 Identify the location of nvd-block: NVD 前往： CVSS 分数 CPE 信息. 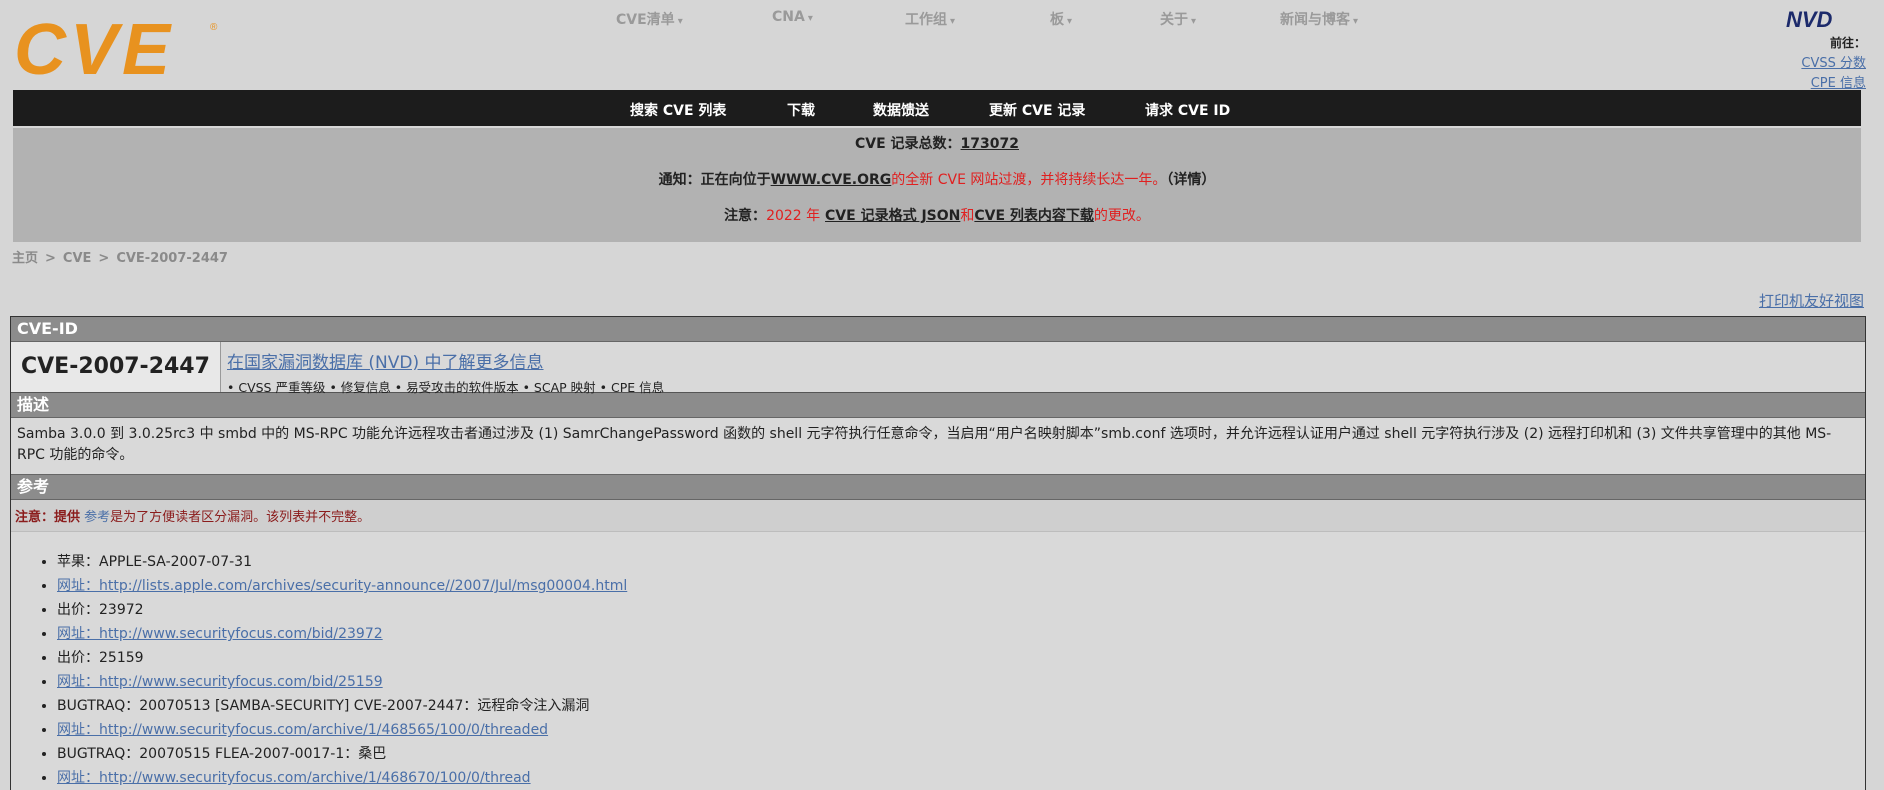
(1806, 49).